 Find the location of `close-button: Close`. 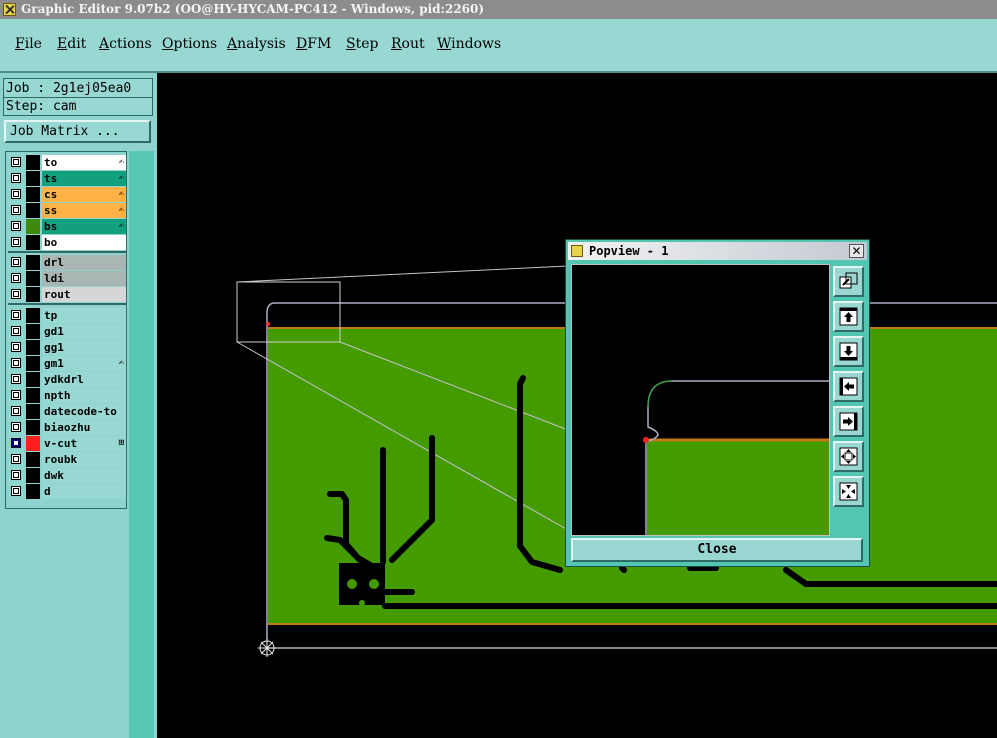

close-button: Close is located at coordinates (717, 550).